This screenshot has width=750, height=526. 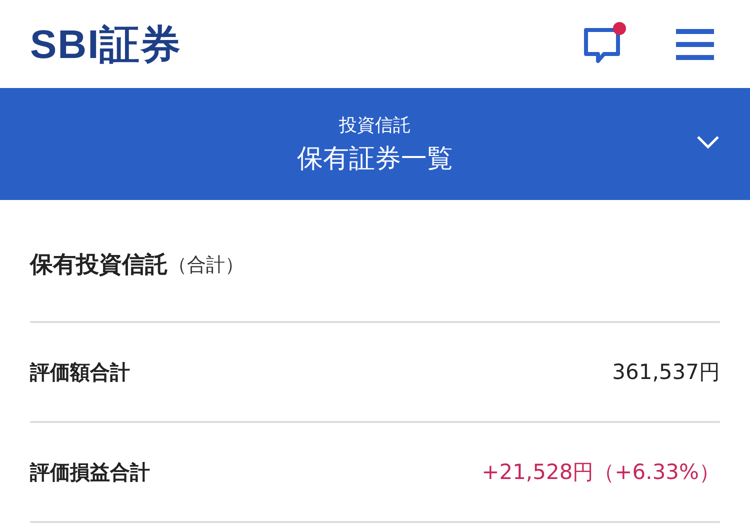 What do you see at coordinates (106, 45) in the screenshot?
I see `logo: SBI証券` at bounding box center [106, 45].